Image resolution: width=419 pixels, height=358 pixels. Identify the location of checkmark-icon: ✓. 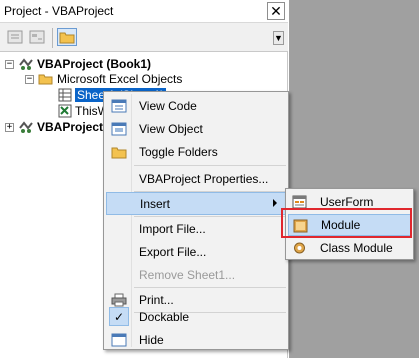
(119, 316).